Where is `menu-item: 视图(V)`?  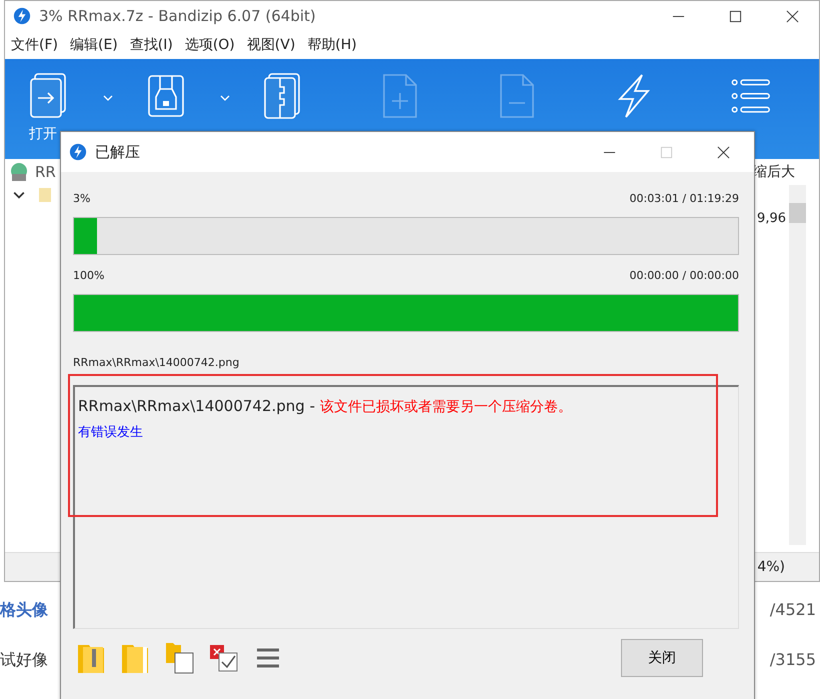
menu-item: 视图(V) is located at coordinates (271, 45).